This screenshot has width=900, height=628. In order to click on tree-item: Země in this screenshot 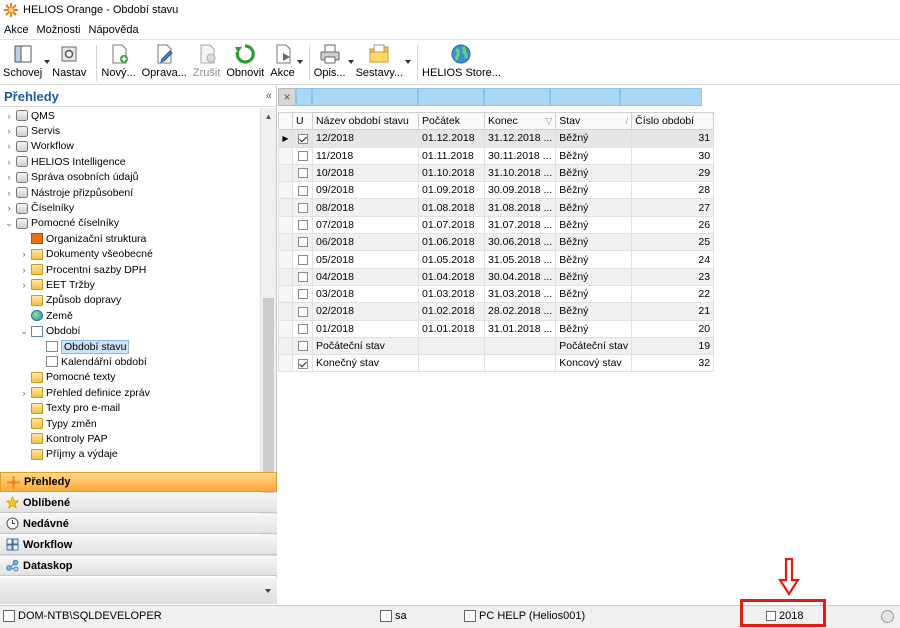, I will do `click(130, 315)`.